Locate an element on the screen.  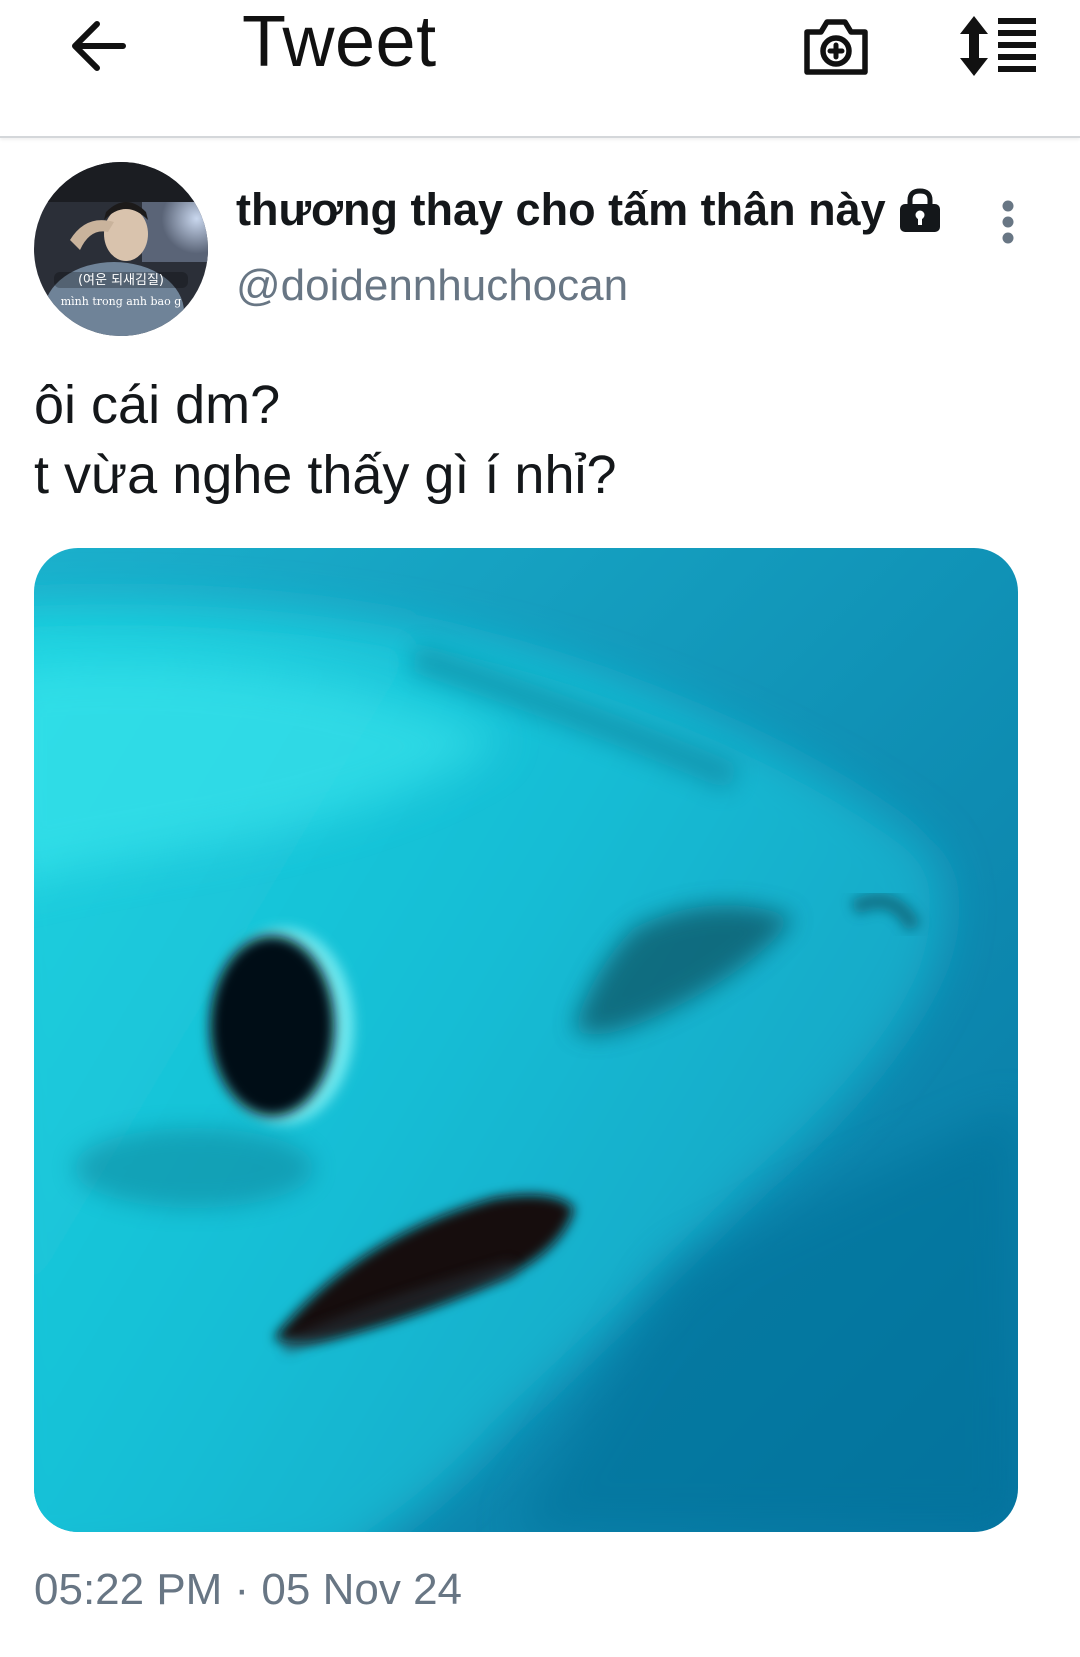
sort-list-icon is located at coordinates (998, 46).